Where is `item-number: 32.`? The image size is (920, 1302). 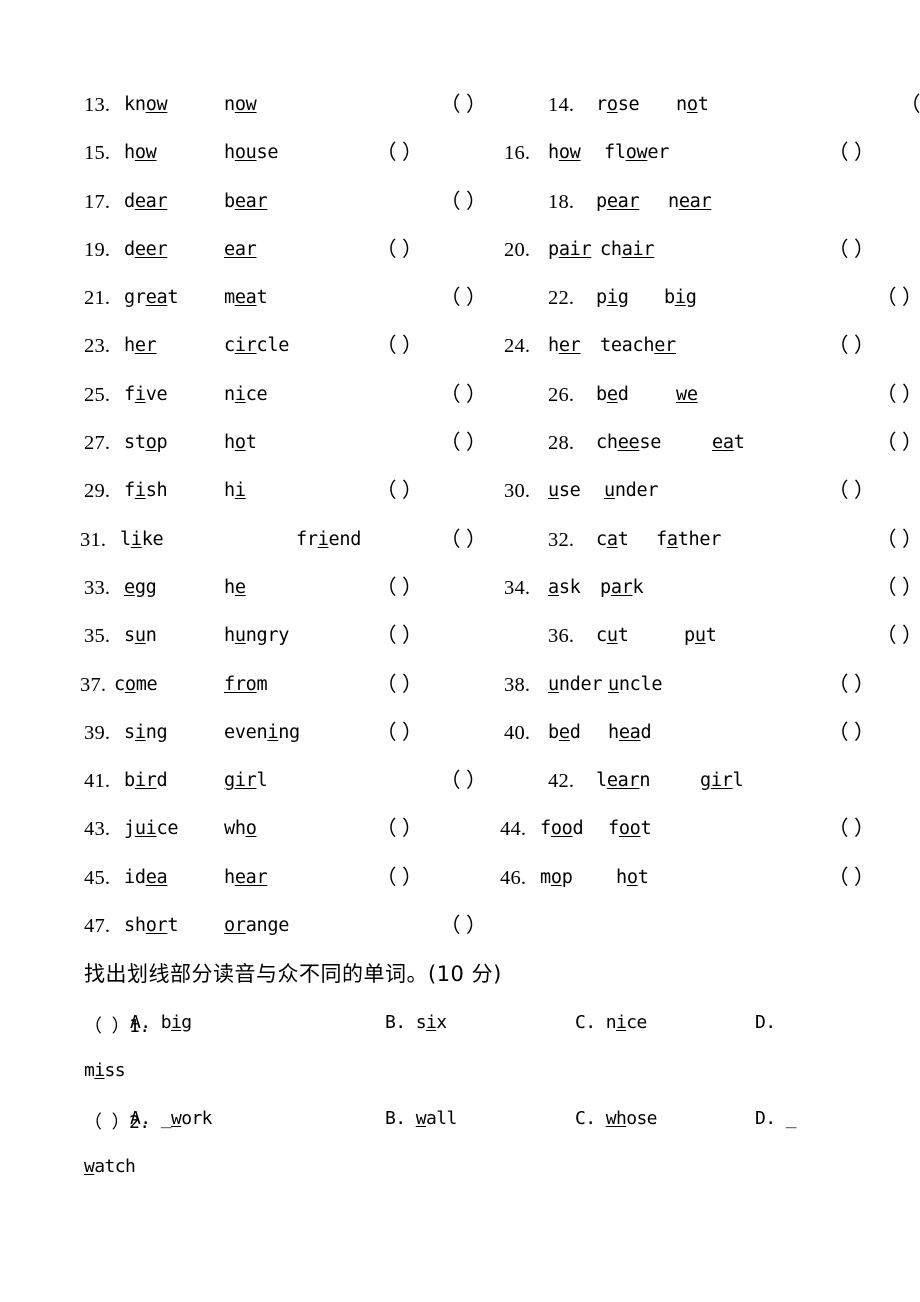
item-number: 32. is located at coordinates (561, 539).